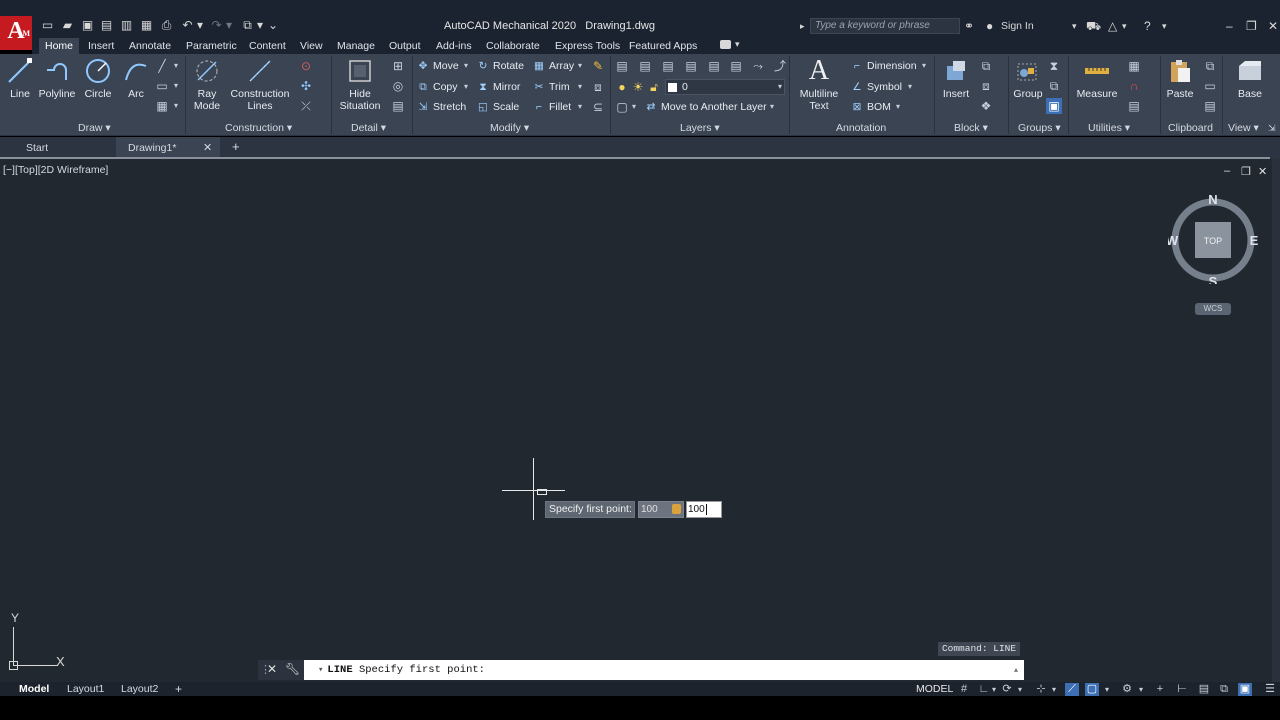 The image size is (1280, 720). Describe the element at coordinates (1204, 689) in the screenshot. I see `isolate-objects-icon: ▤` at that location.